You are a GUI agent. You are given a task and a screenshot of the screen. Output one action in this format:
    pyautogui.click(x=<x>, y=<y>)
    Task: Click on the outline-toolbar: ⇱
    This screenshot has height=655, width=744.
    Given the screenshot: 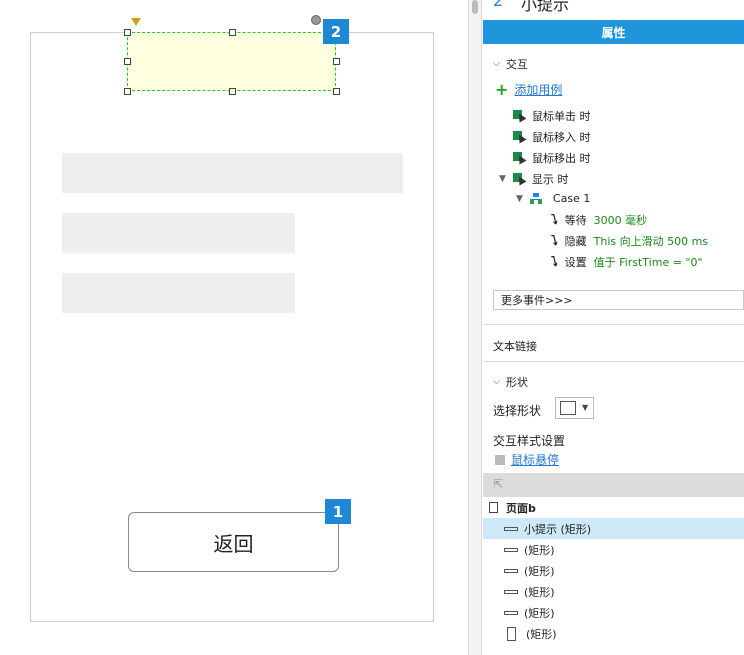 What is the action you would take?
    pyautogui.click(x=613, y=485)
    